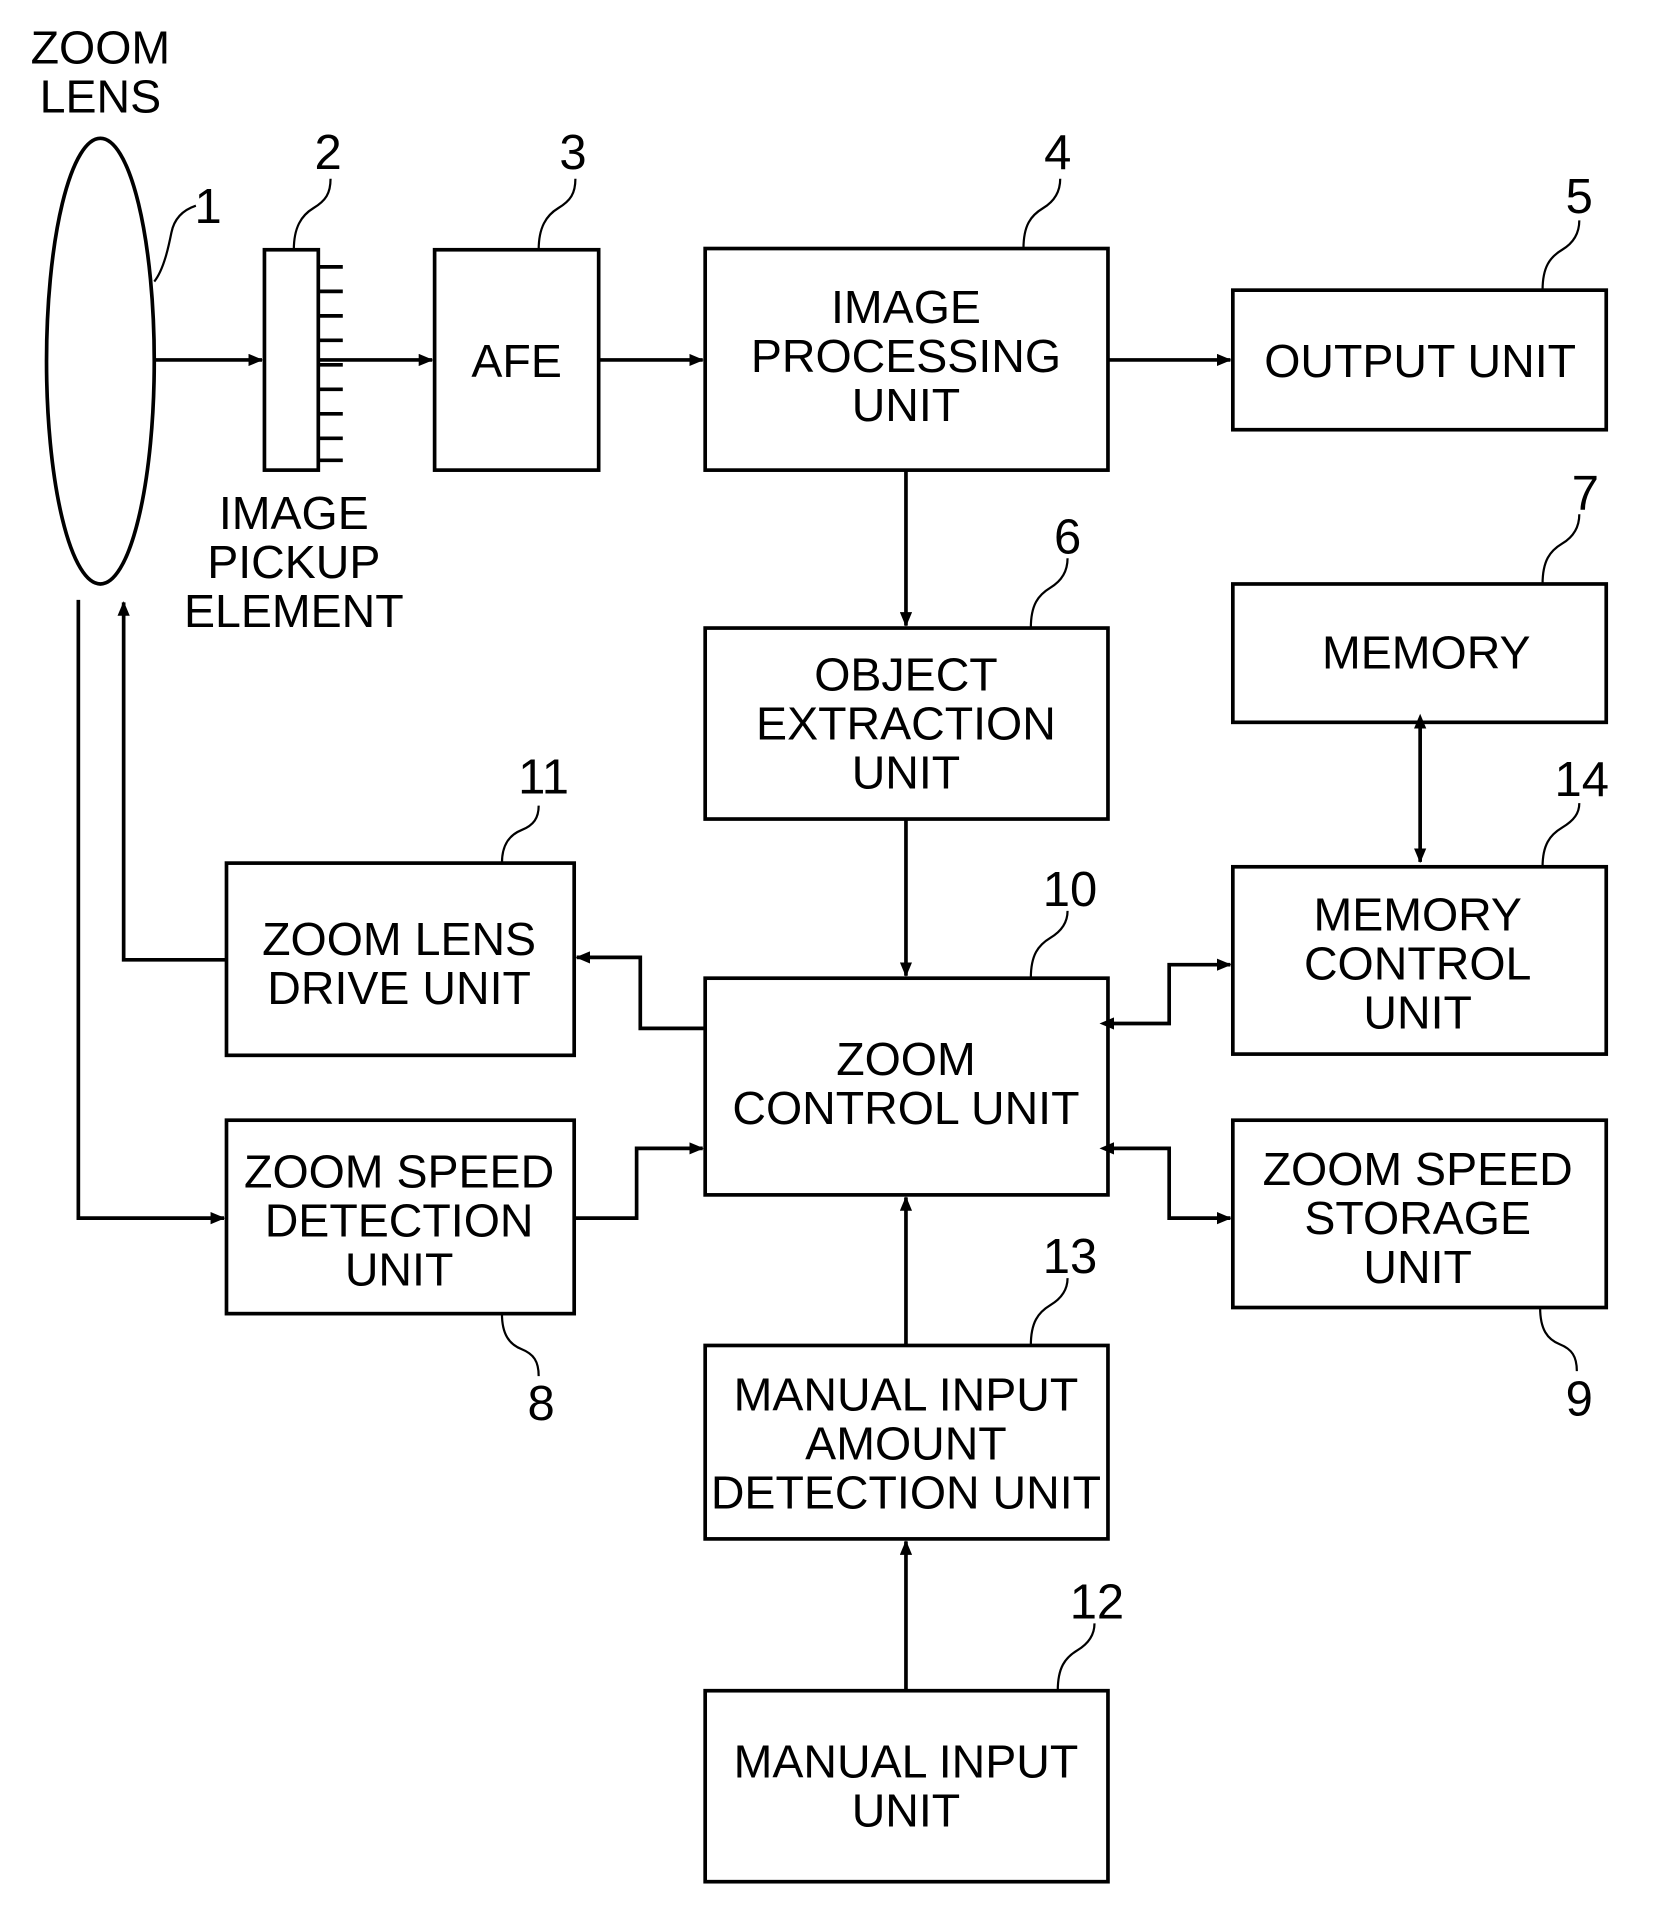 Image resolution: width=1665 pixels, height=1927 pixels. I want to click on block-zoom-speed-storage-unit: ZOOM SPEED STORAGE UNIT 9, so click(1419, 1272).